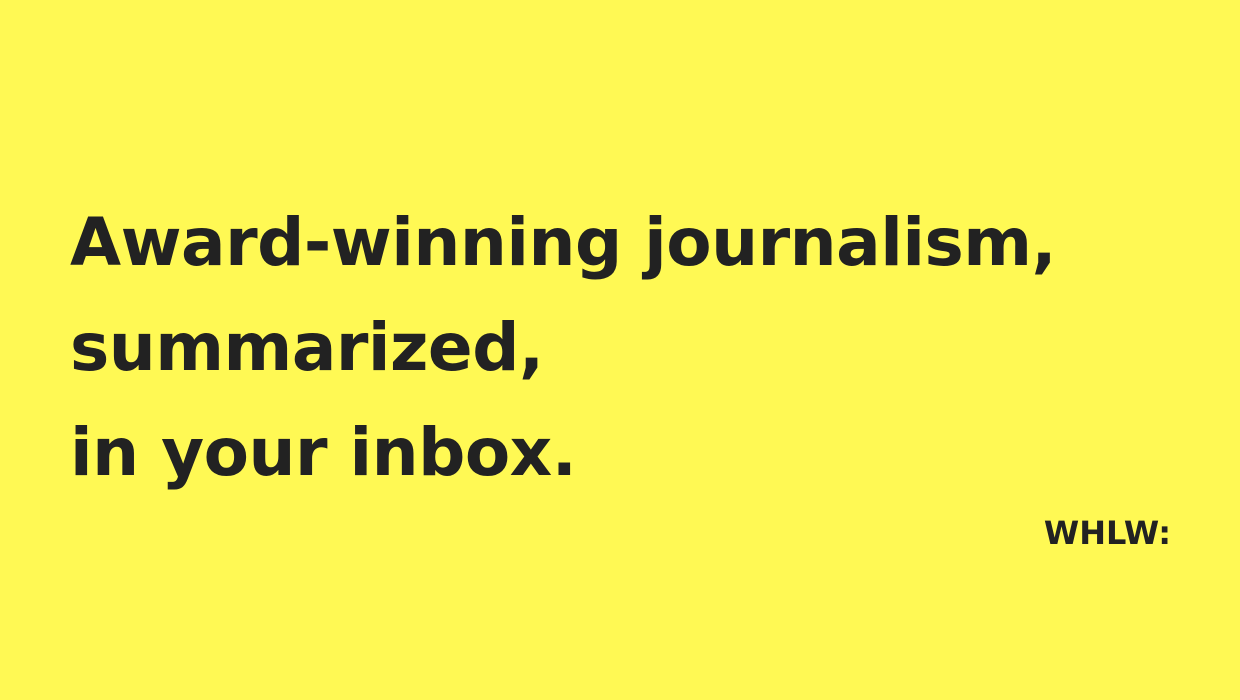 The height and width of the screenshot is (700, 1240). I want to click on headline-line-3: in your inbox., so click(323, 452).